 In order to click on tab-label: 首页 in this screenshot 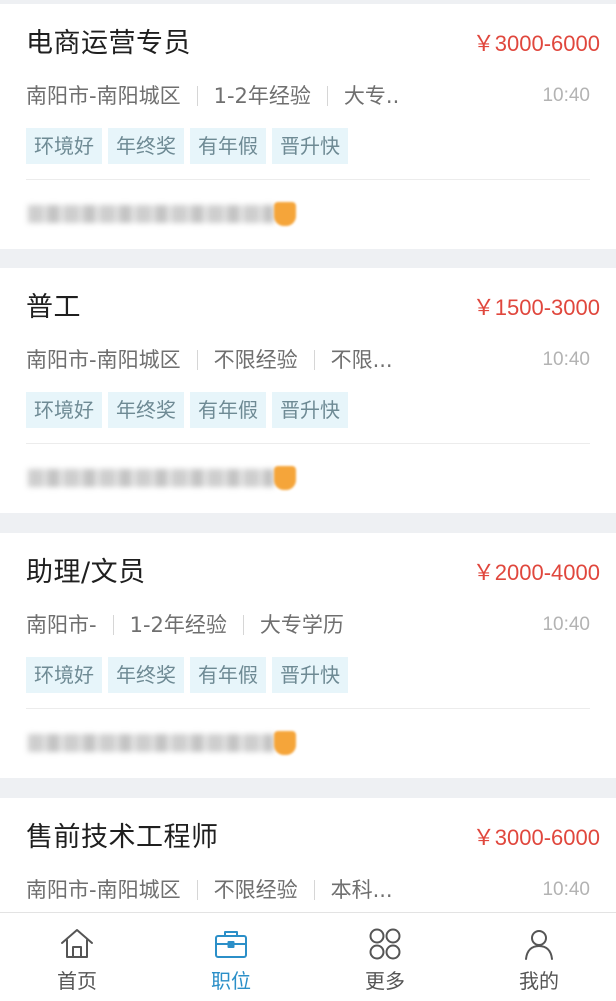, I will do `click(77, 981)`.